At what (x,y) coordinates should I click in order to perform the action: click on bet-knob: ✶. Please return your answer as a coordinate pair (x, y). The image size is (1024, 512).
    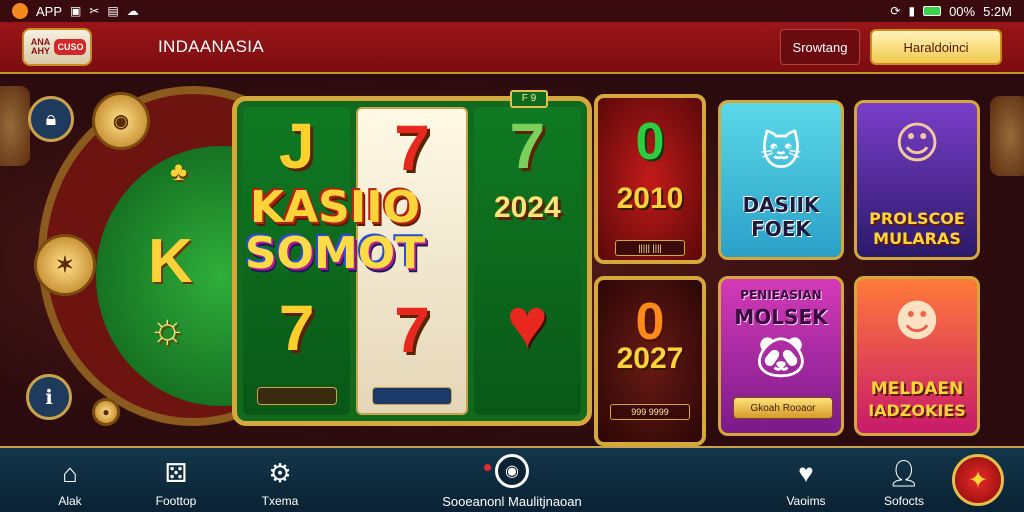
    Looking at the image, I should click on (65, 265).